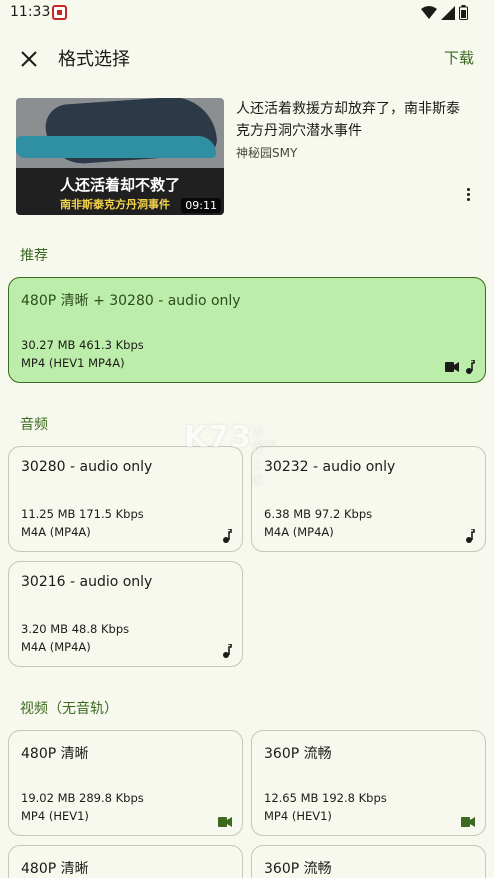 The height and width of the screenshot is (878, 494). I want to click on watermark-logo: K73 游戏之家 .com, so click(230, 453).